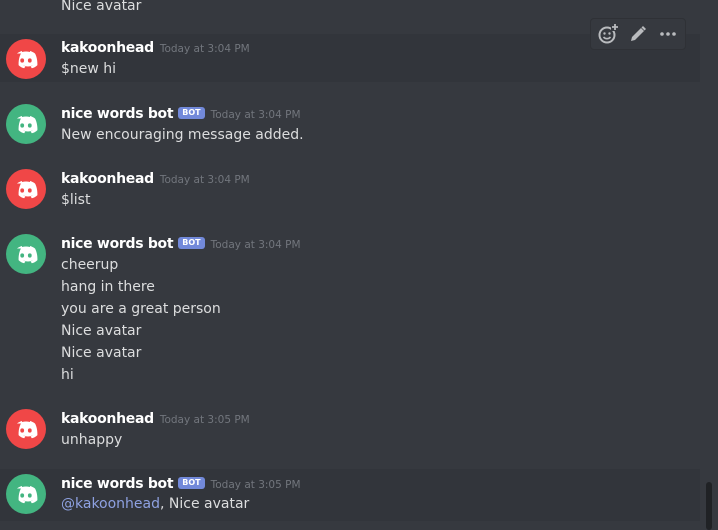 The width and height of the screenshot is (718, 530). I want to click on partial-message-line: Nice avatar, so click(101, 7).